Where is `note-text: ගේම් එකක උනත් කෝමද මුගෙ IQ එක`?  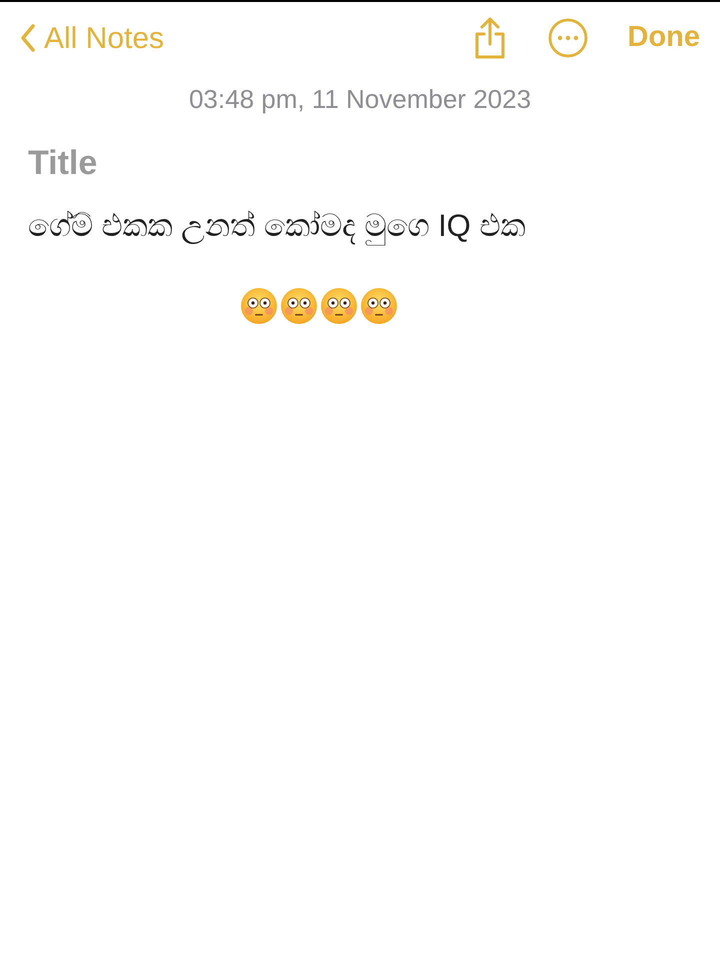
note-text: ගේම් එකක උනත් කෝමද මුගෙ IQ එක is located at coordinates (360, 226).